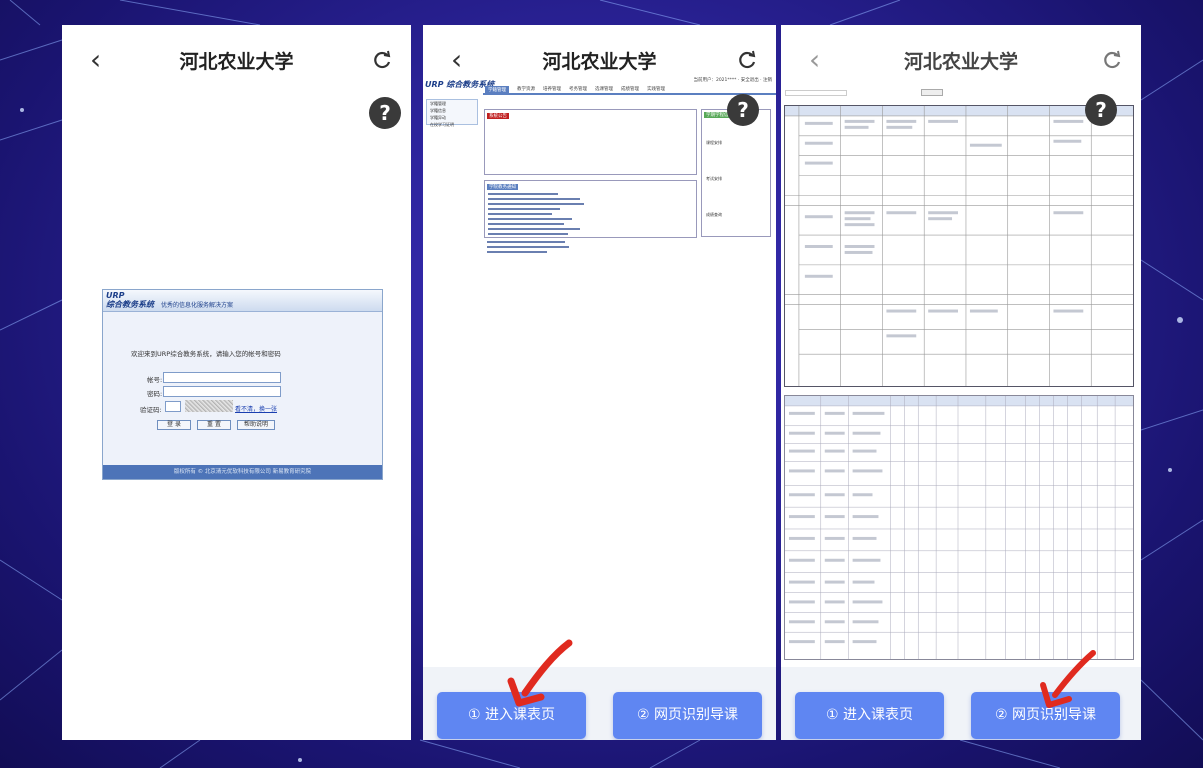 This screenshot has width=1203, height=768. I want to click on help-button: 帮助说明, so click(256, 425).